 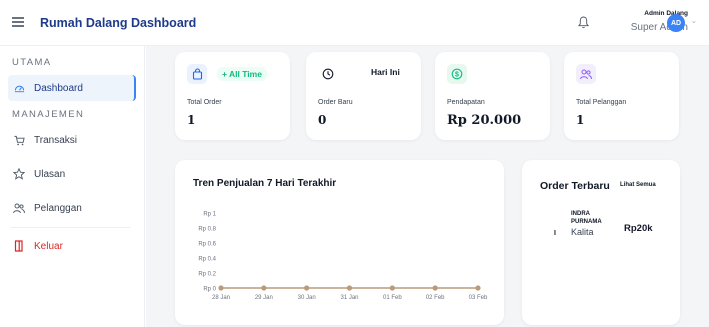 What do you see at coordinates (204, 102) in the screenshot?
I see `stat-label: Total Order` at bounding box center [204, 102].